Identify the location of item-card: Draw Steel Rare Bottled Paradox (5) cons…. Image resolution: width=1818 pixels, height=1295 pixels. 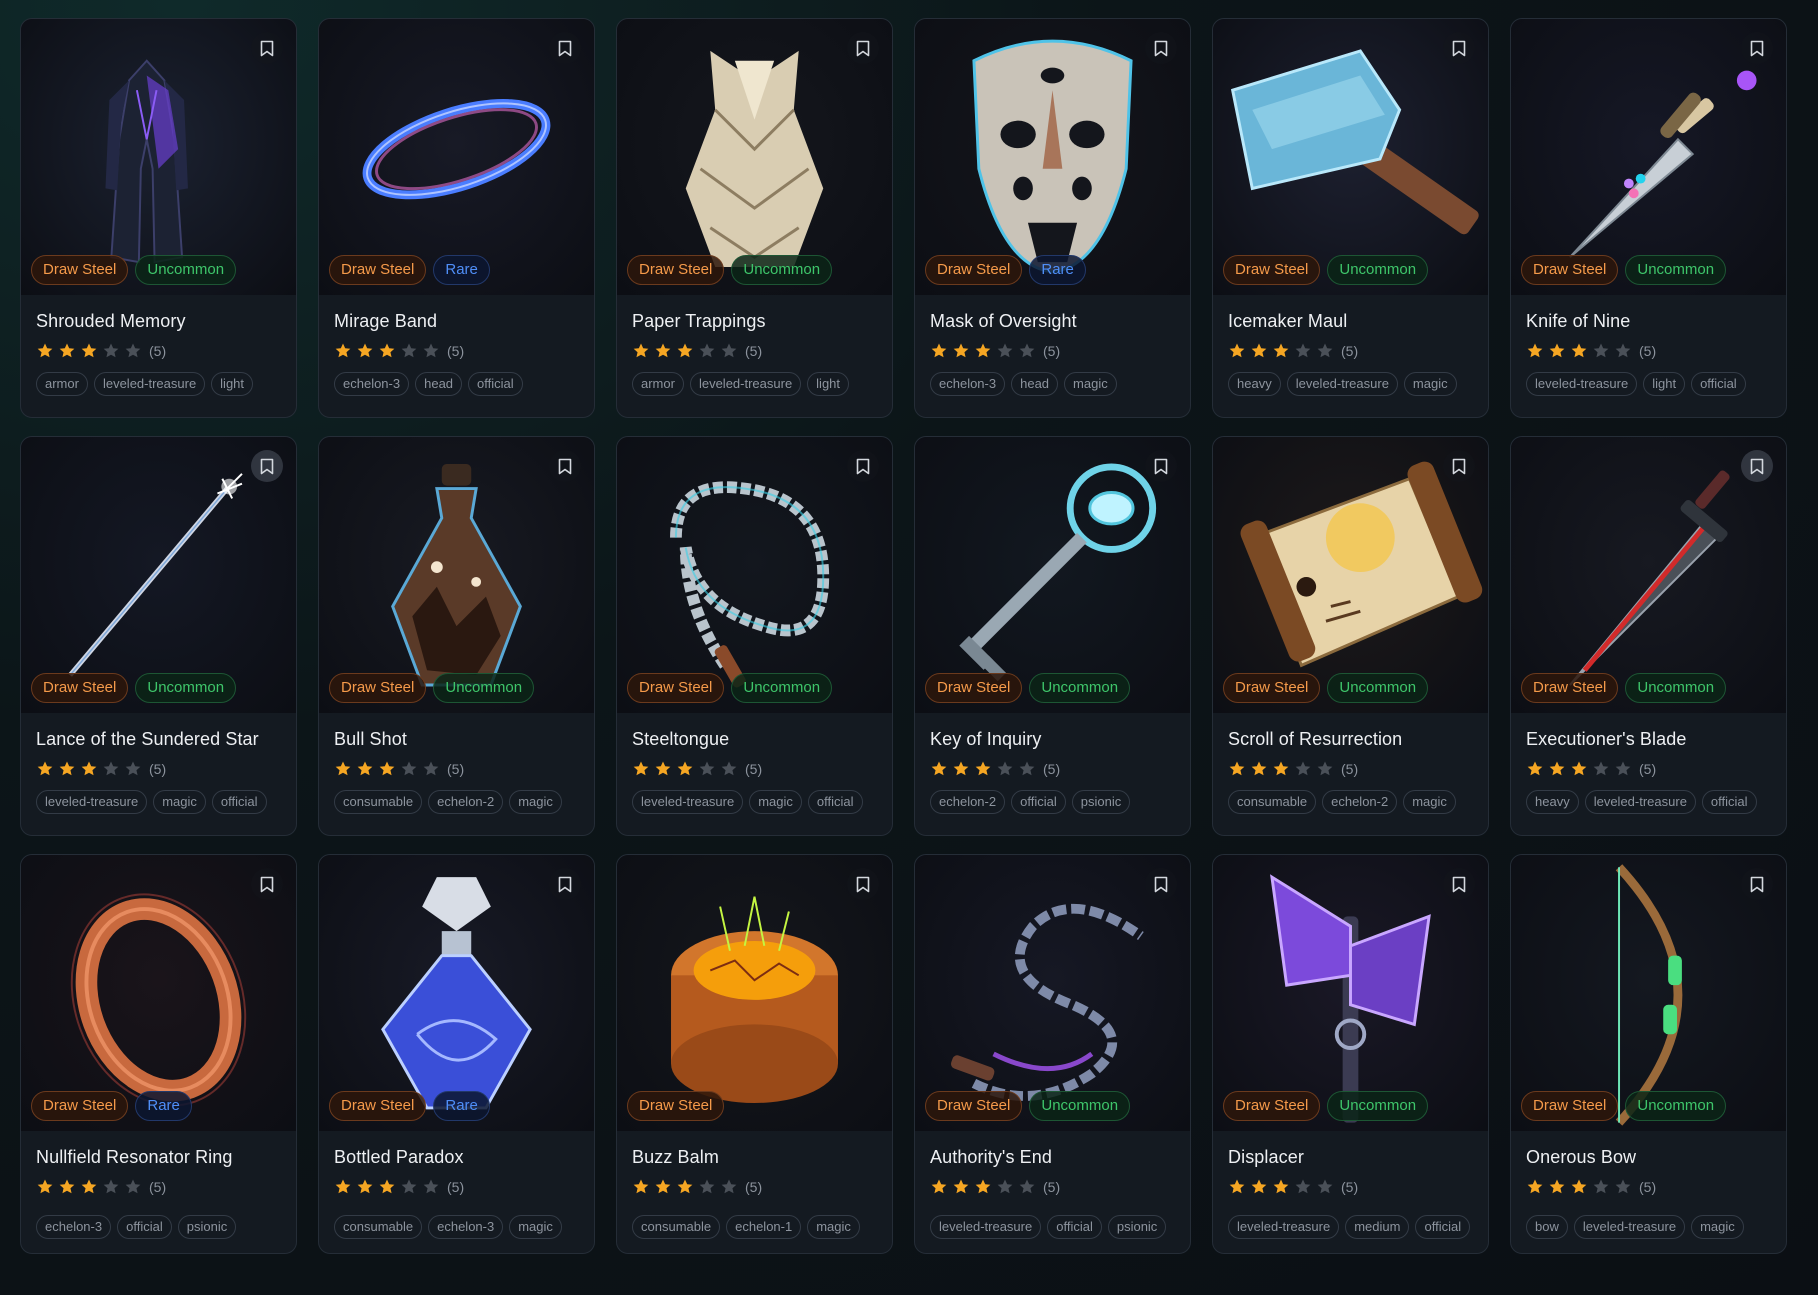
(456, 1054).